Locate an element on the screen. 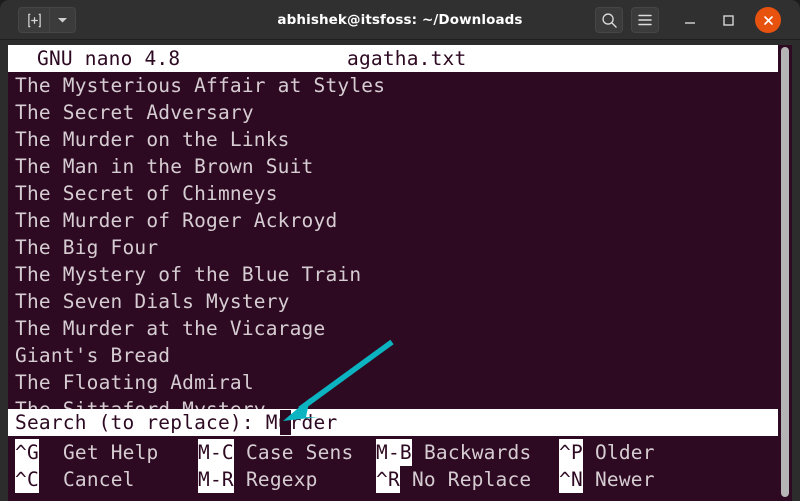 The image size is (800, 501). text-line: The Murder of Roger Ackroyd is located at coordinates (176, 220).